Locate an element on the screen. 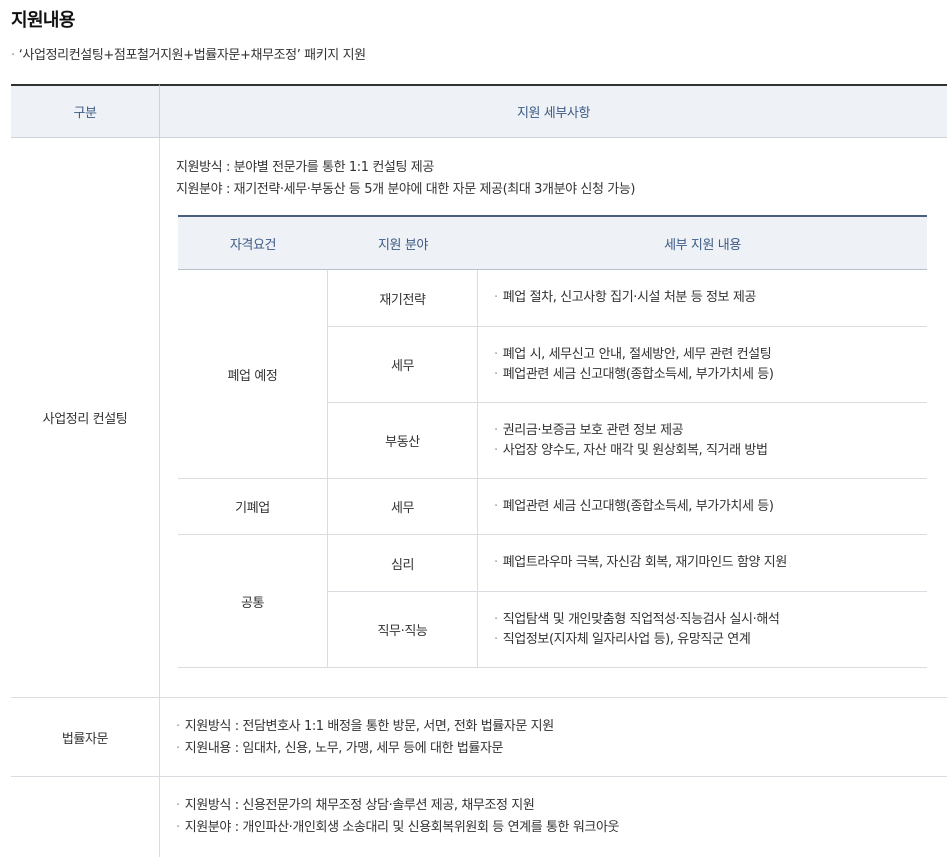  detail-cell: 폐업 절차, 신고사항 집기·시설 처분 등 정보 제공 is located at coordinates (702, 298).